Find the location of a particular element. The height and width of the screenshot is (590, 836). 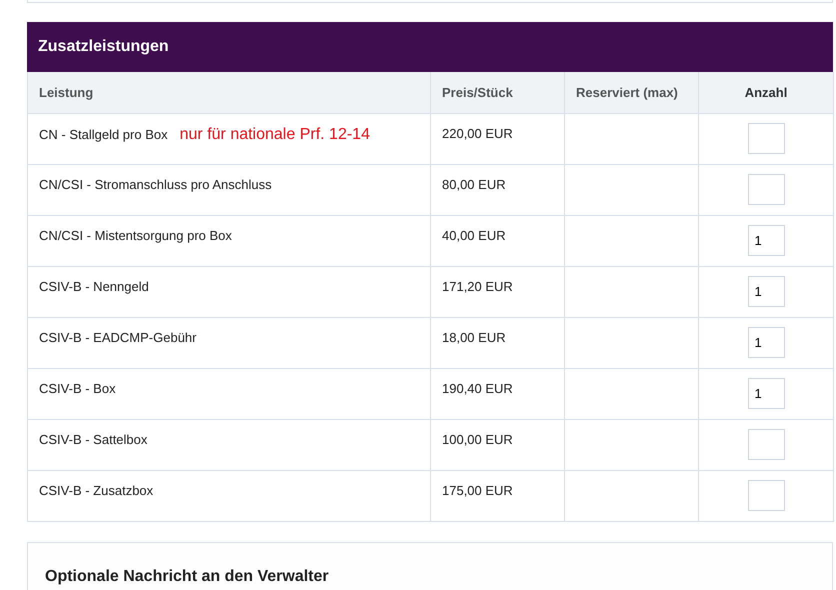

service-name: CSIV-B - Nenngeld is located at coordinates (94, 286).